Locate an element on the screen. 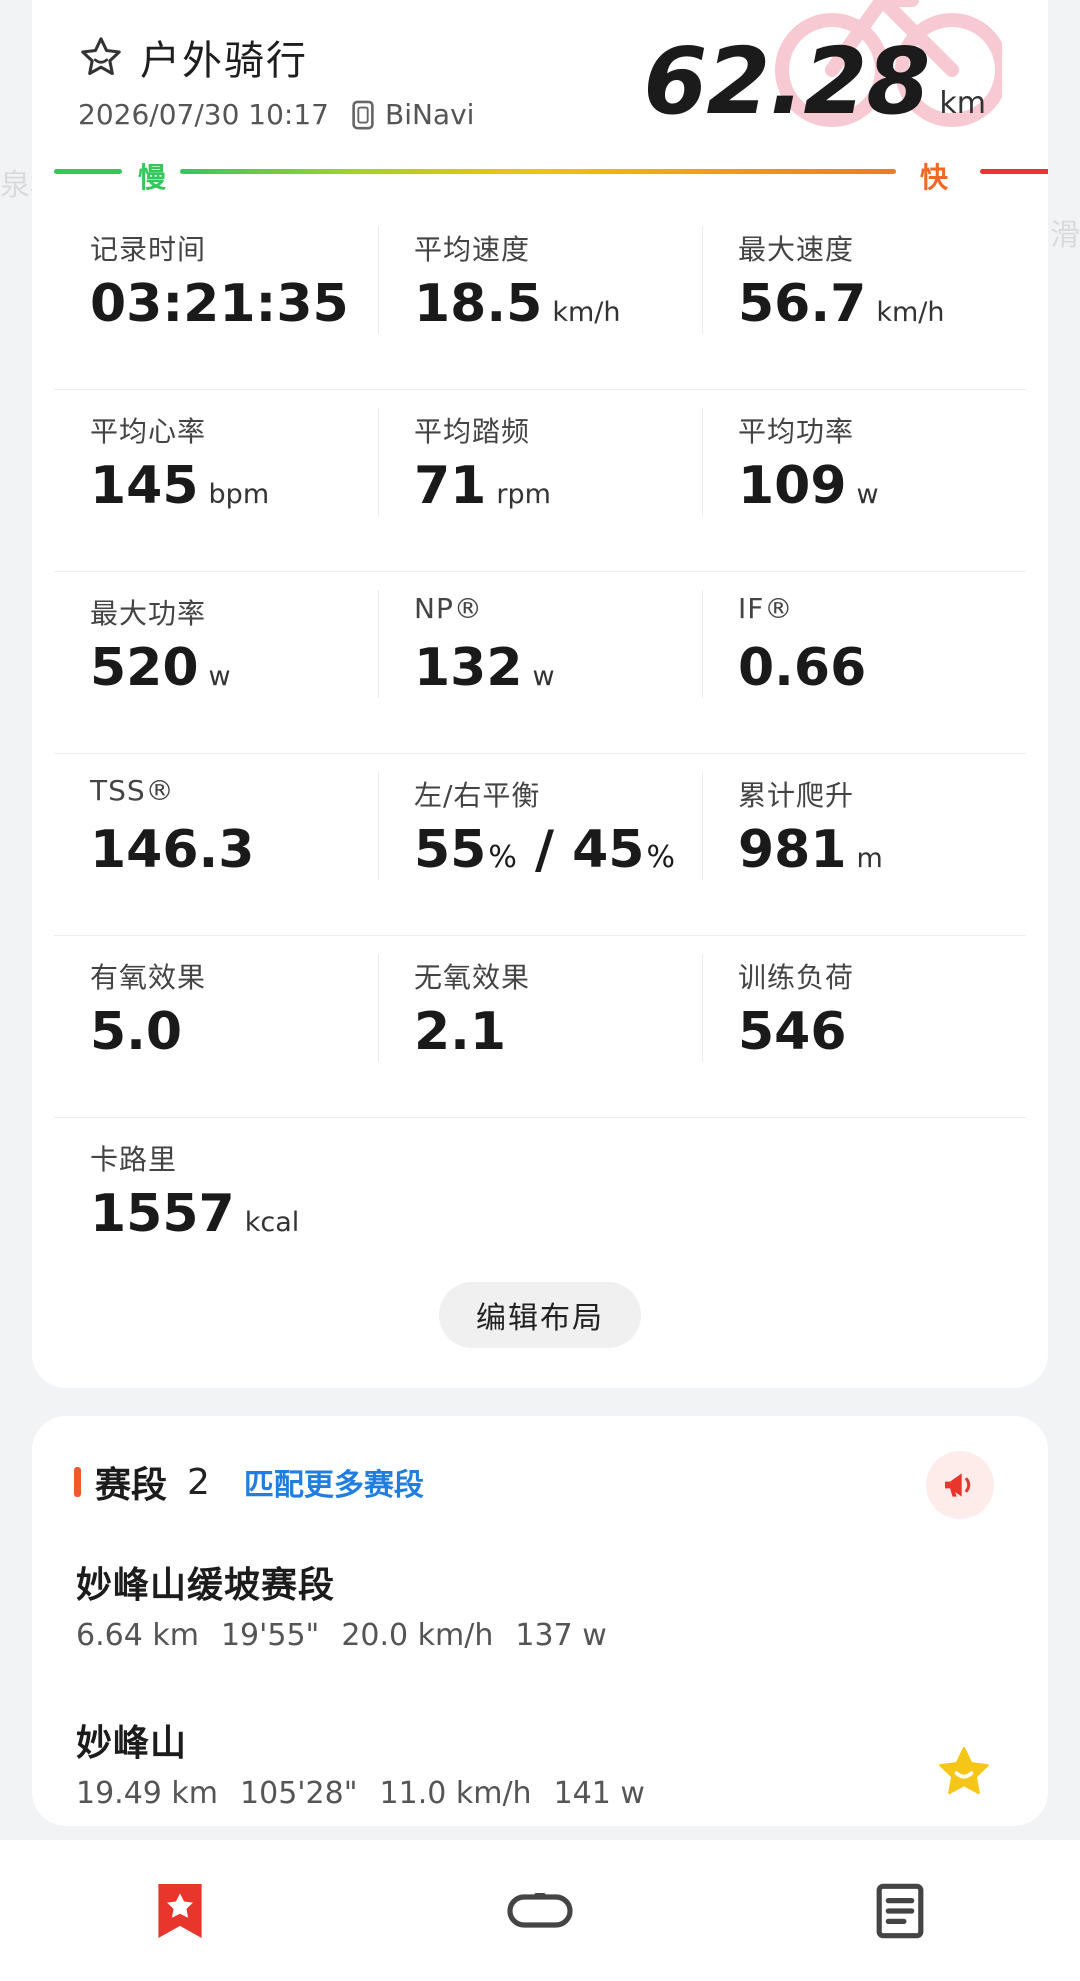 Image resolution: width=1080 pixels, height=1981 pixels. metric-value: 546 is located at coordinates (792, 1032).